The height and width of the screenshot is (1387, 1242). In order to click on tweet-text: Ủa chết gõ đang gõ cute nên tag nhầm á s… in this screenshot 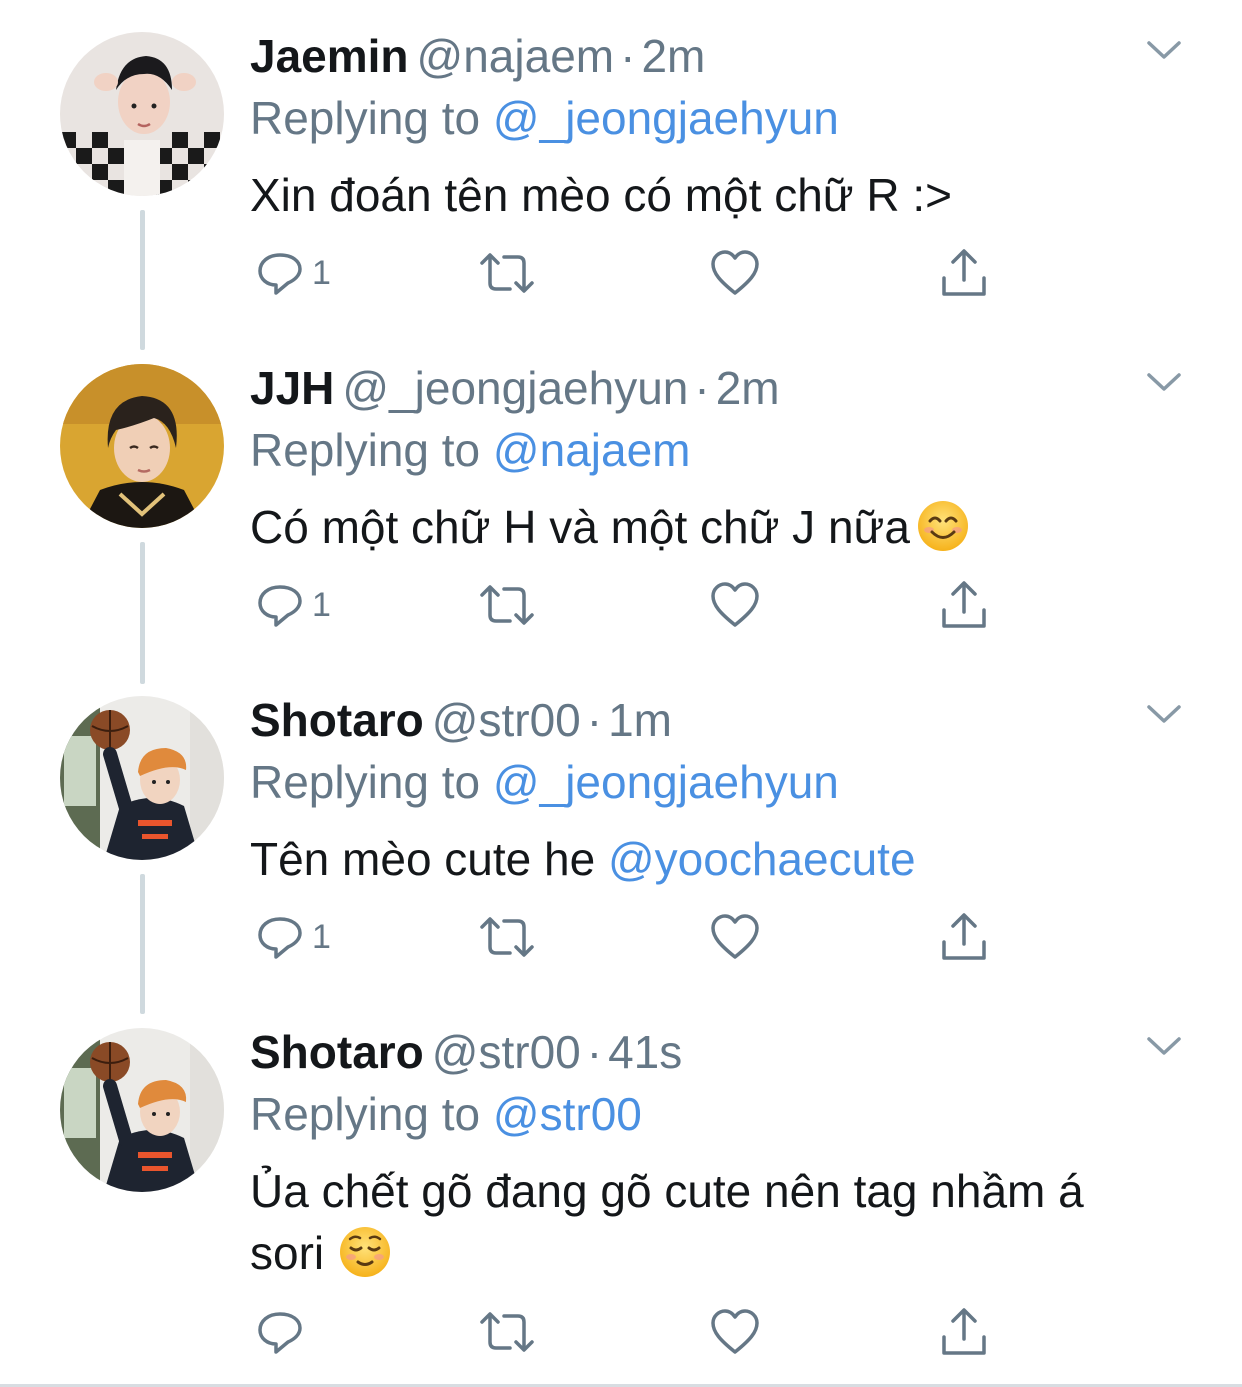, I will do `click(700, 1222)`.